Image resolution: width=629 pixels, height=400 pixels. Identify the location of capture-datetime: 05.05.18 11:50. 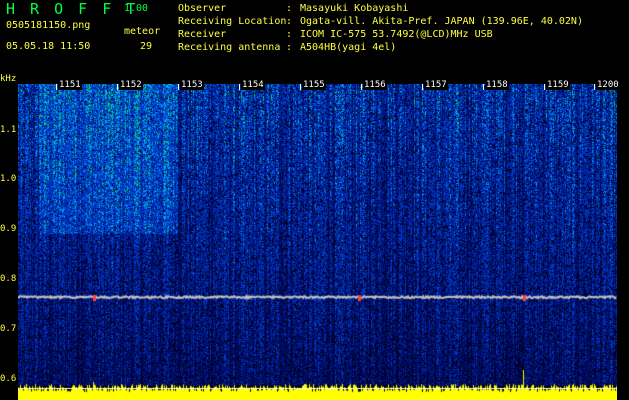
(48, 46).